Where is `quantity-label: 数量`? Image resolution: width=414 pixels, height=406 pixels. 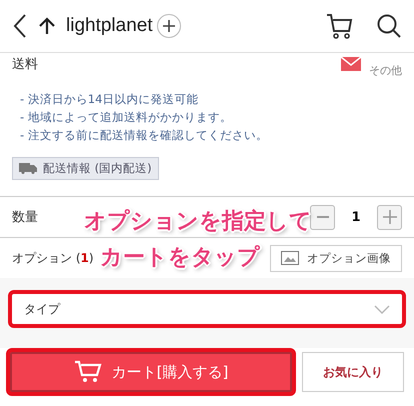
quantity-label: 数量 is located at coordinates (25, 217).